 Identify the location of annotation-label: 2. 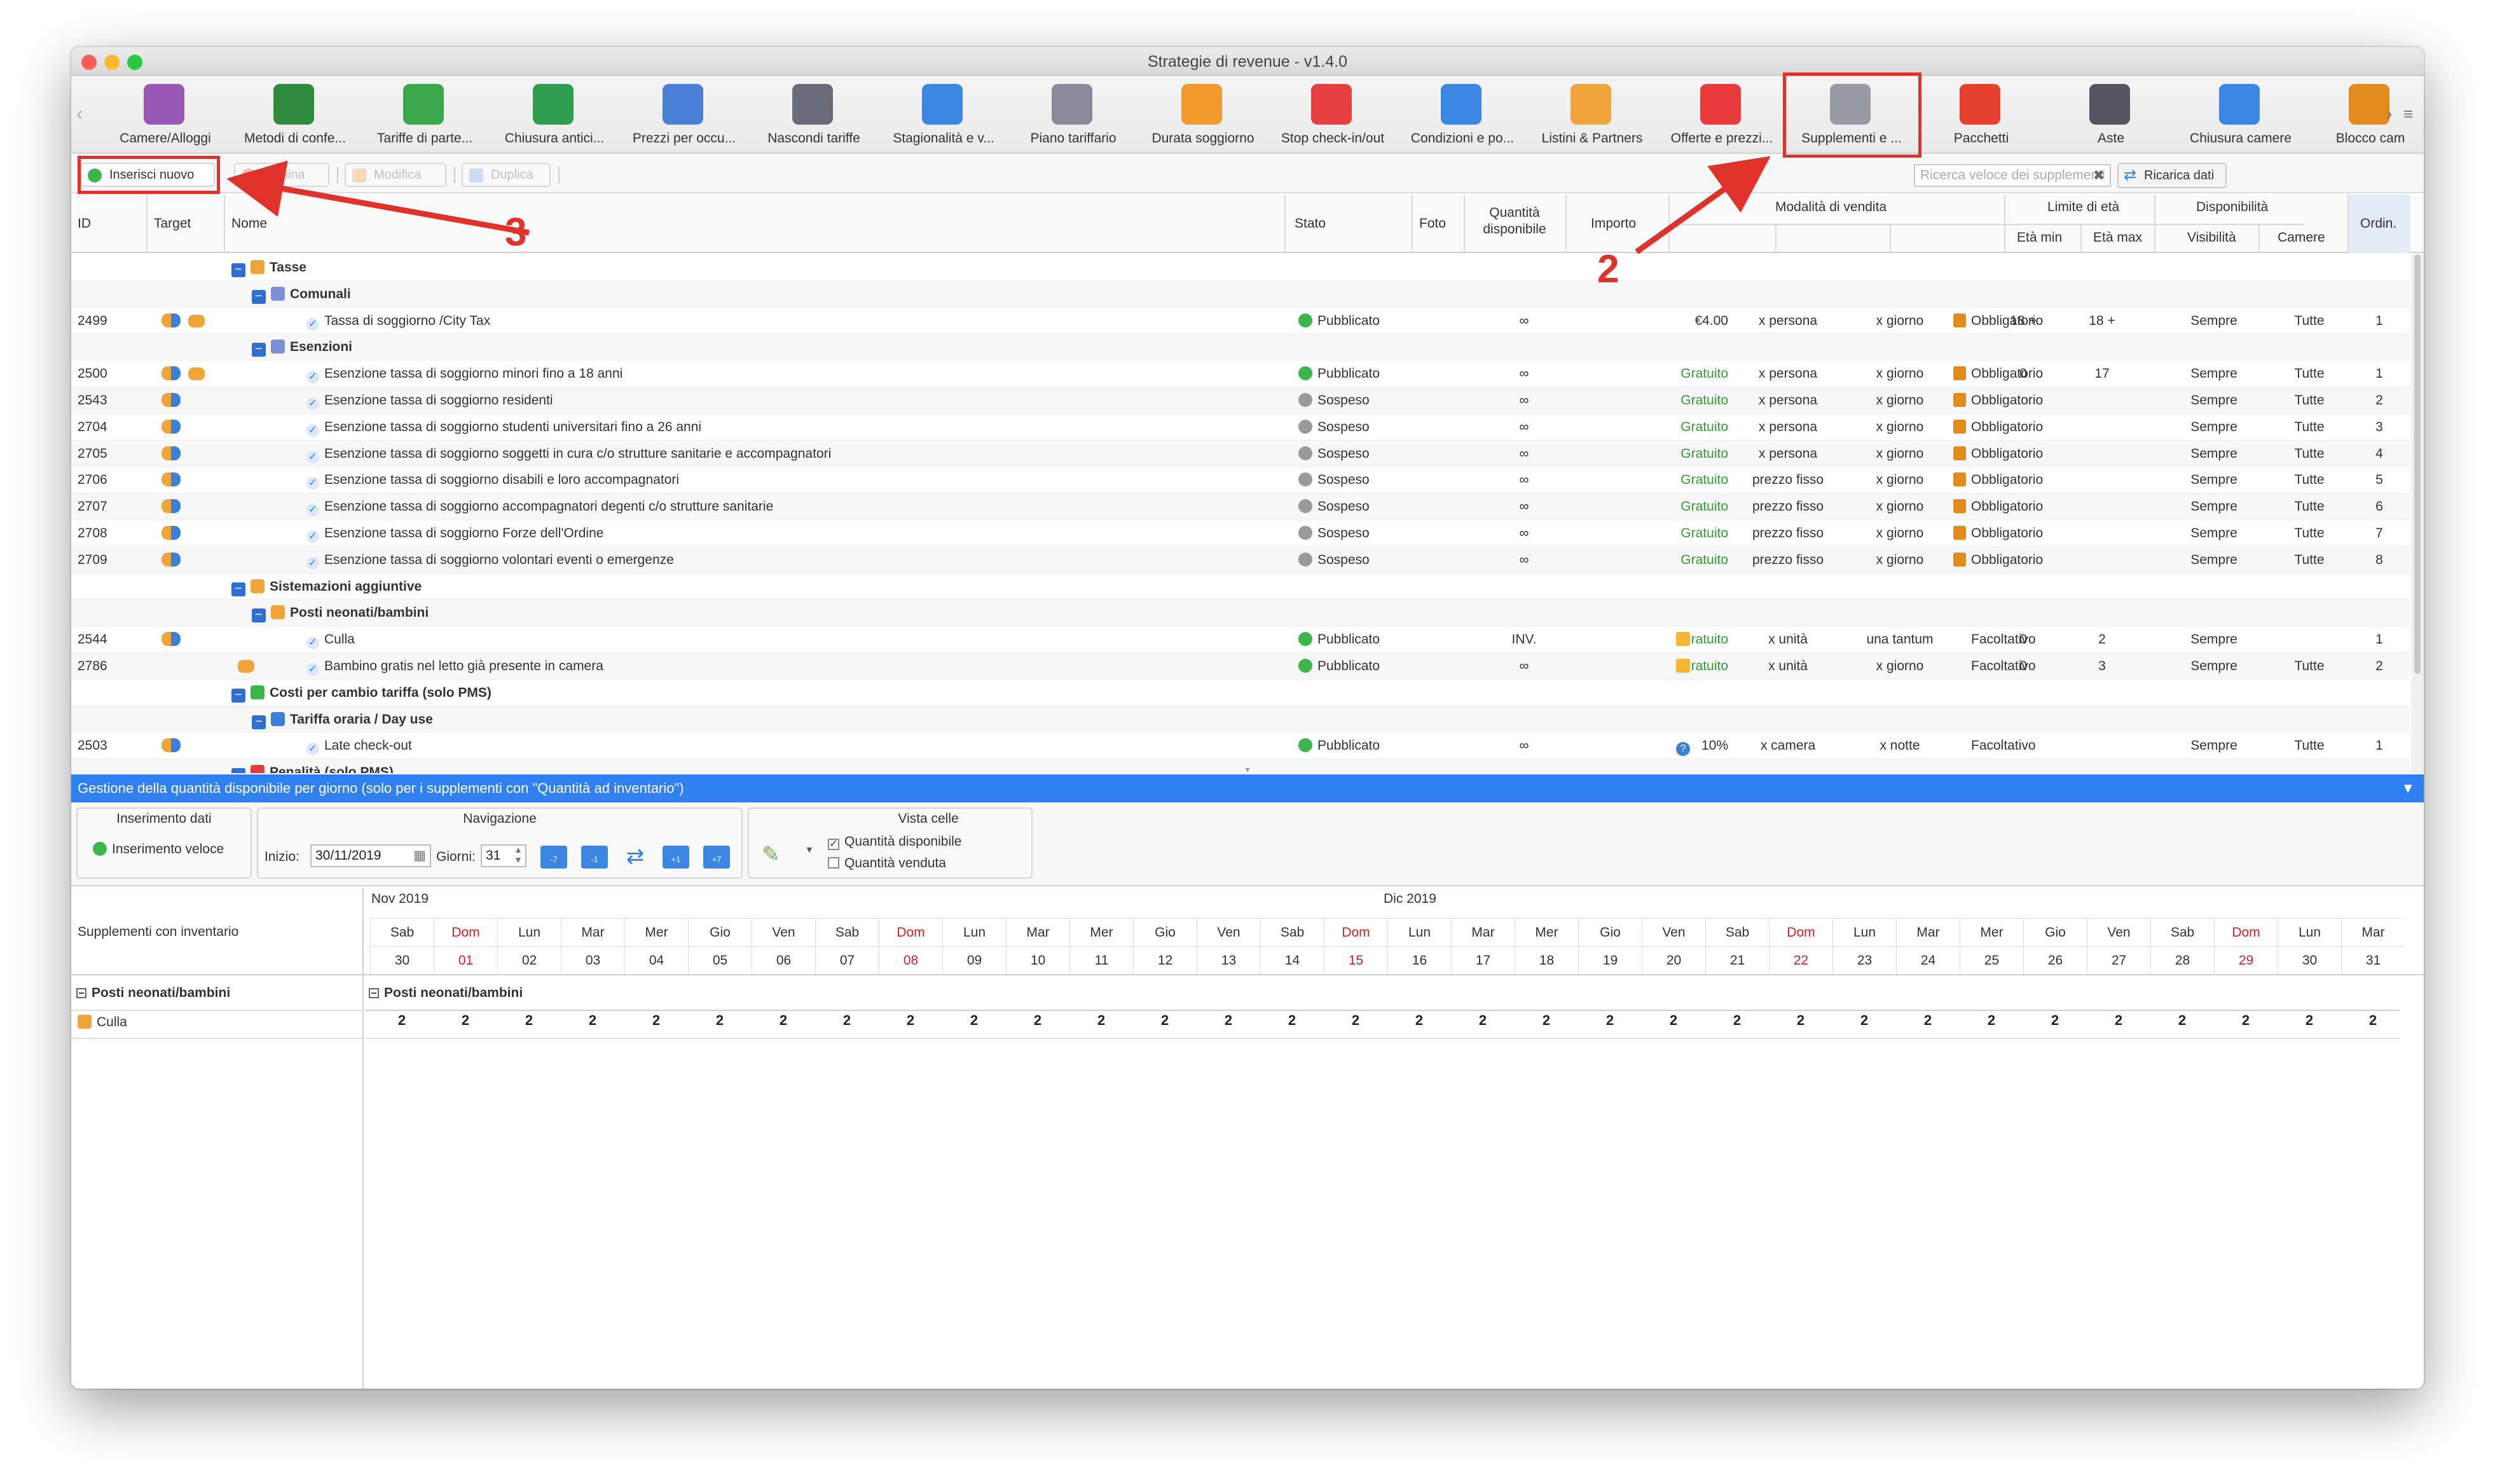
(1608, 269).